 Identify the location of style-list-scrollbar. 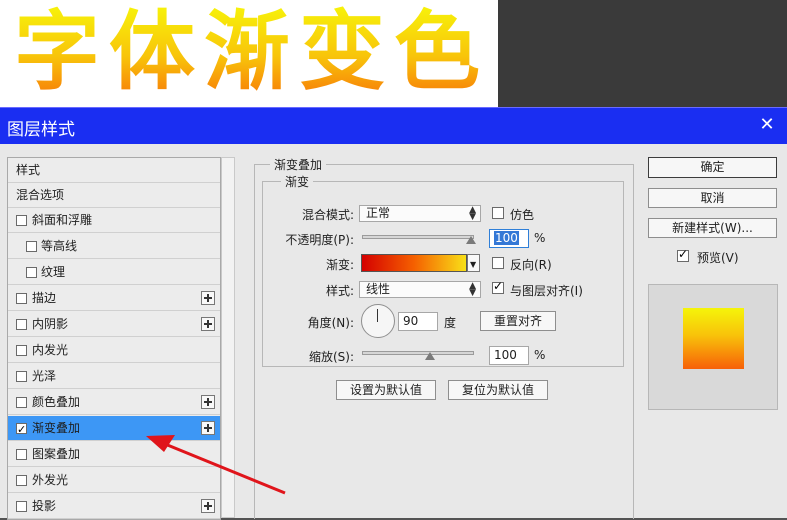
(228, 337).